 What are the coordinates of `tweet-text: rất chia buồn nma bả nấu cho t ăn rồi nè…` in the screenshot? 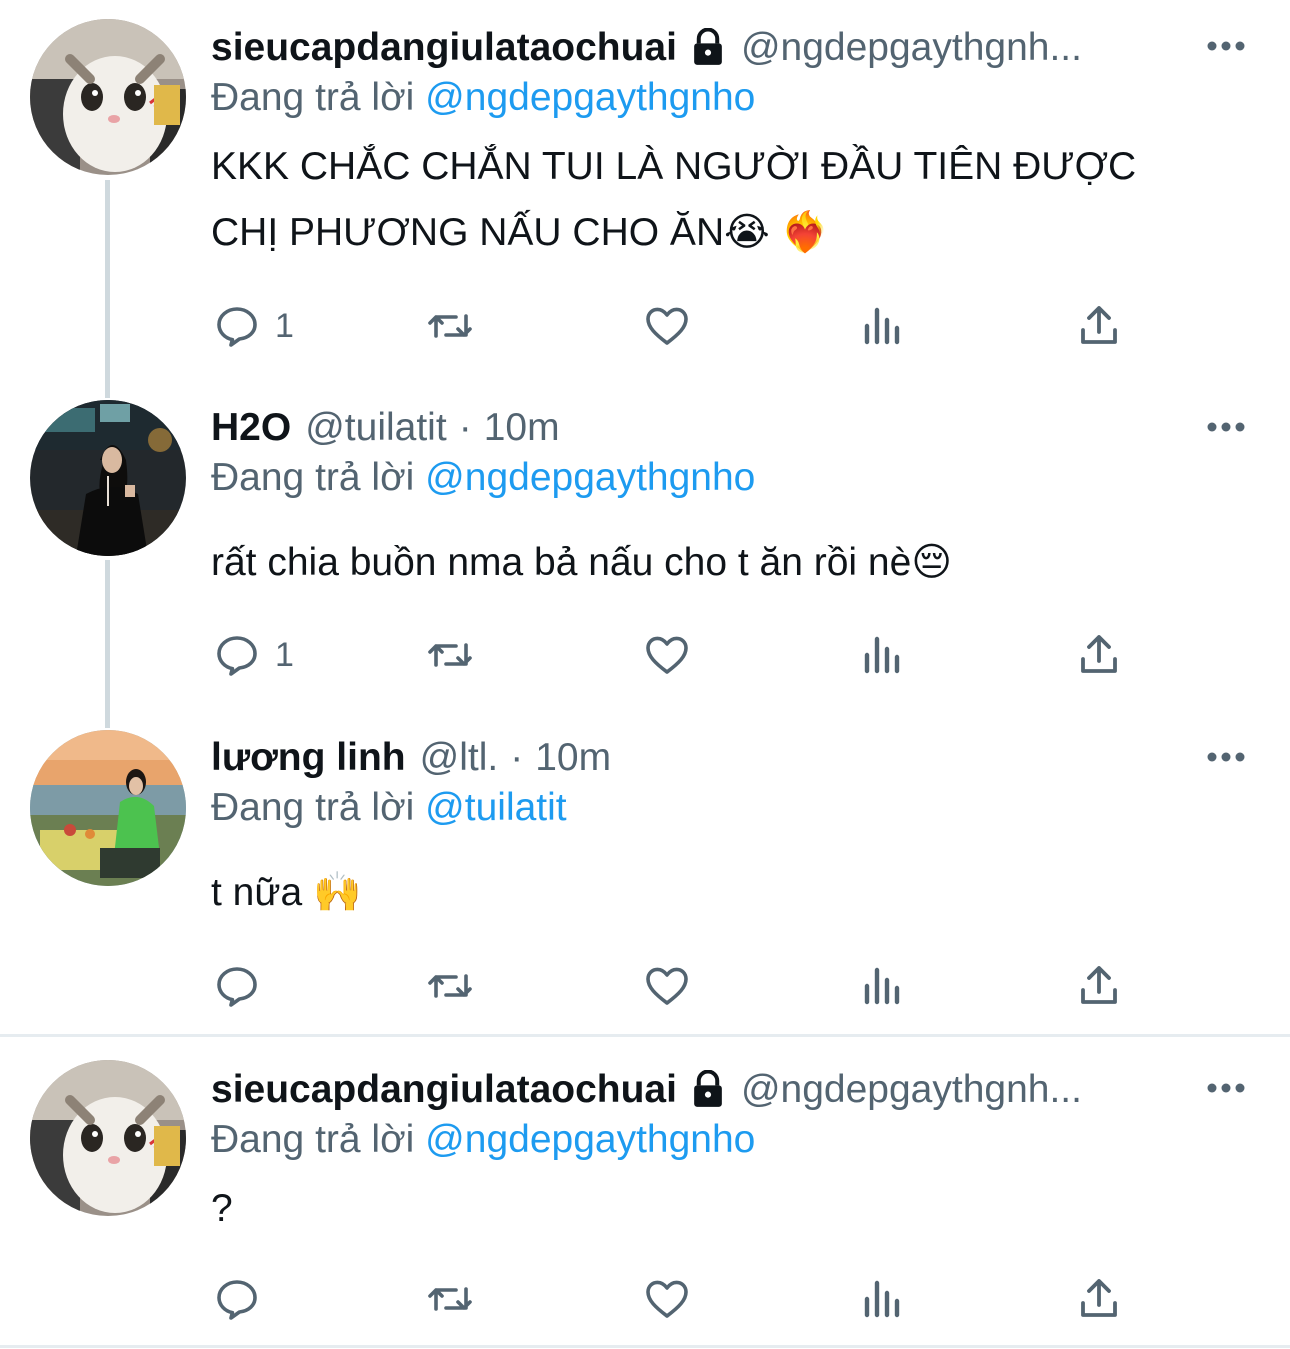 It's located at (581, 562).